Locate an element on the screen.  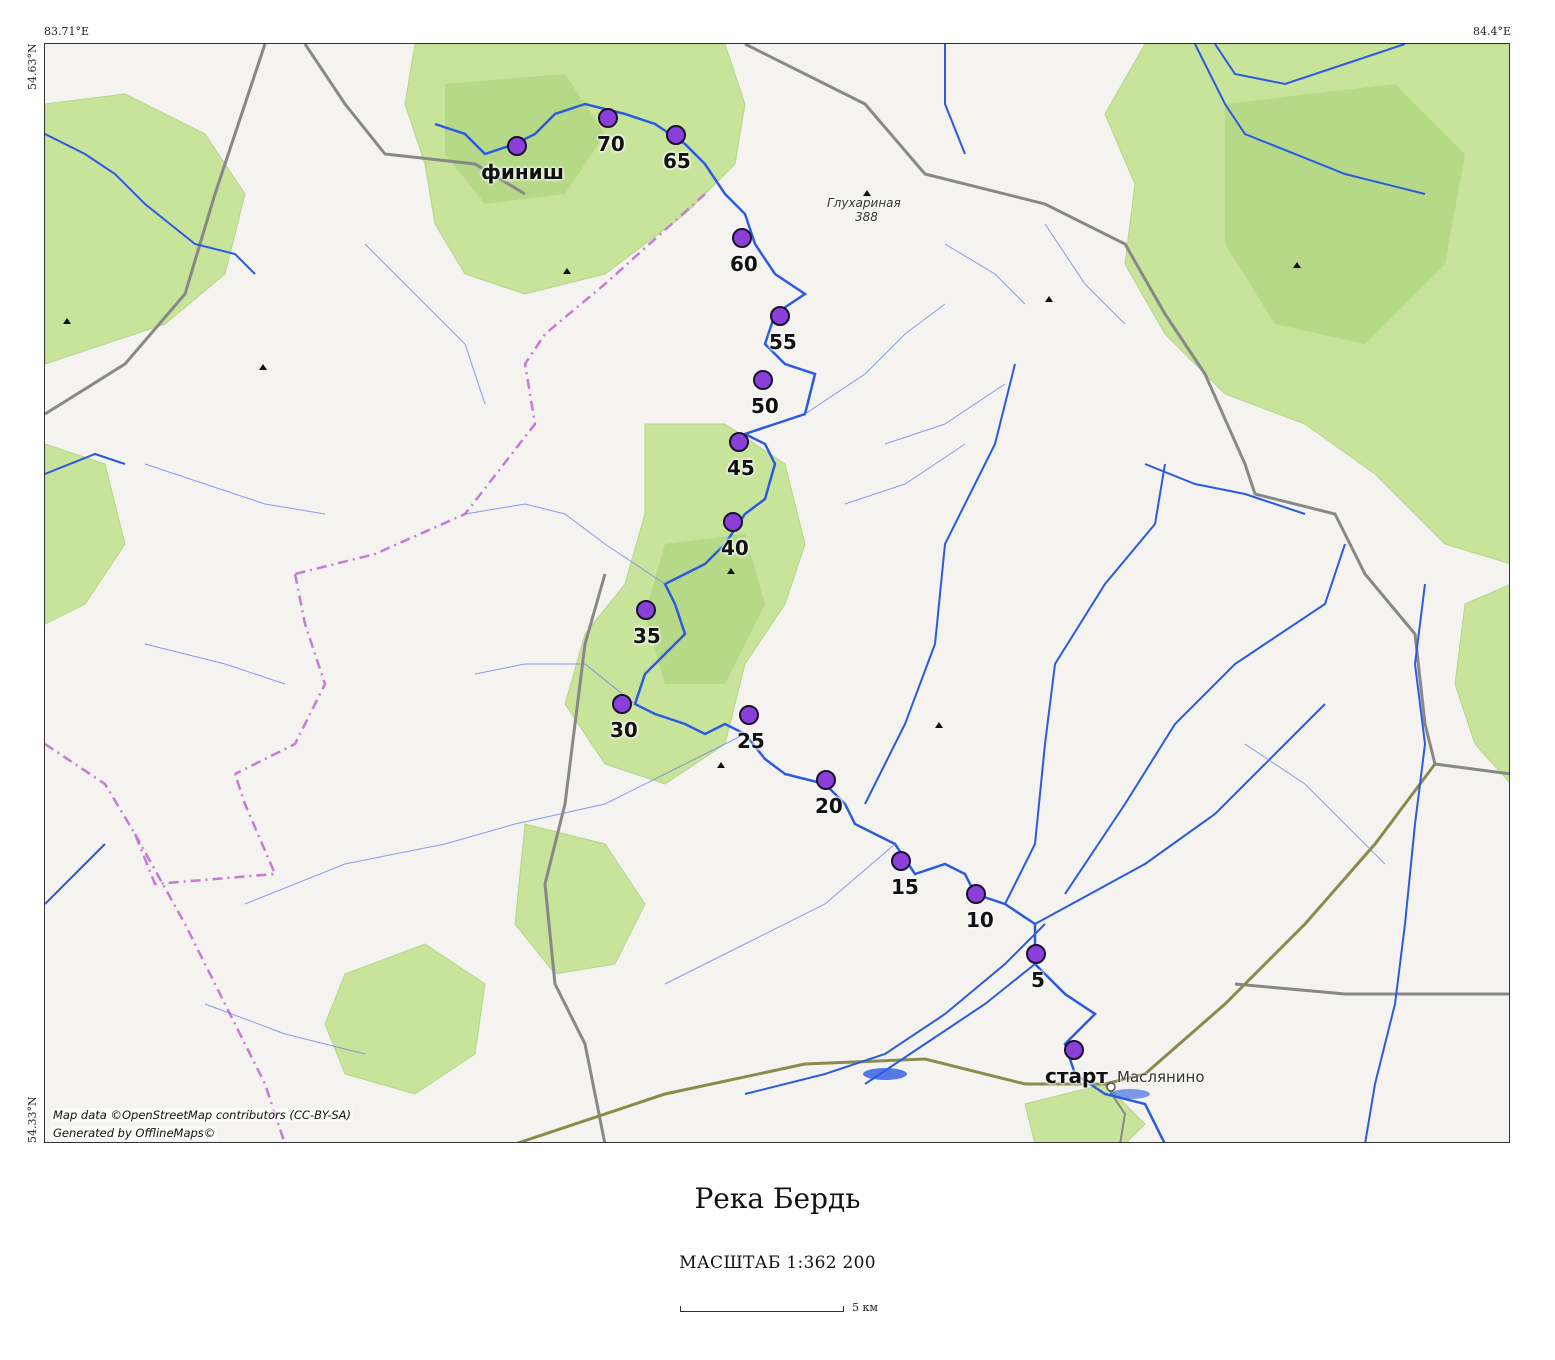
coord-top-right: 84.4°E is located at coordinates (1491, 31).